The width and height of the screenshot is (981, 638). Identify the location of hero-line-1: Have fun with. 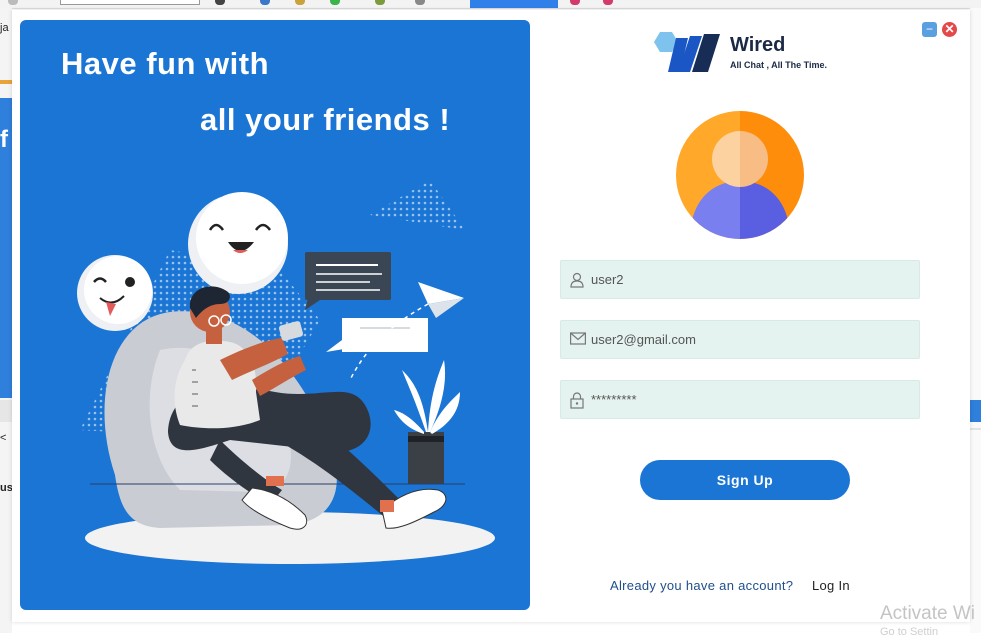
(165, 63).